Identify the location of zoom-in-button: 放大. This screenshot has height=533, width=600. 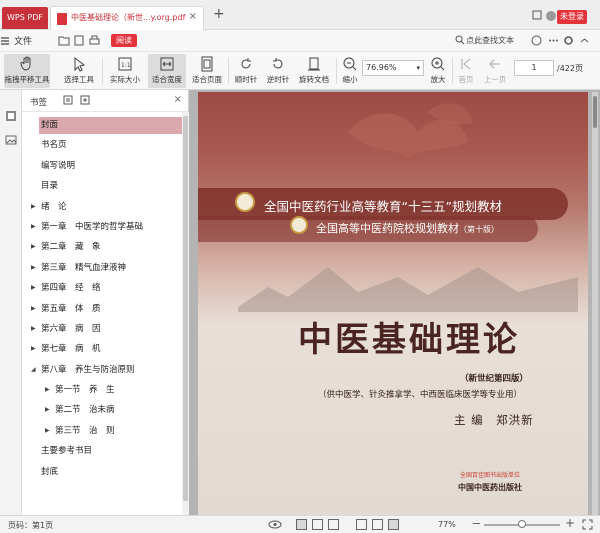
(438, 71).